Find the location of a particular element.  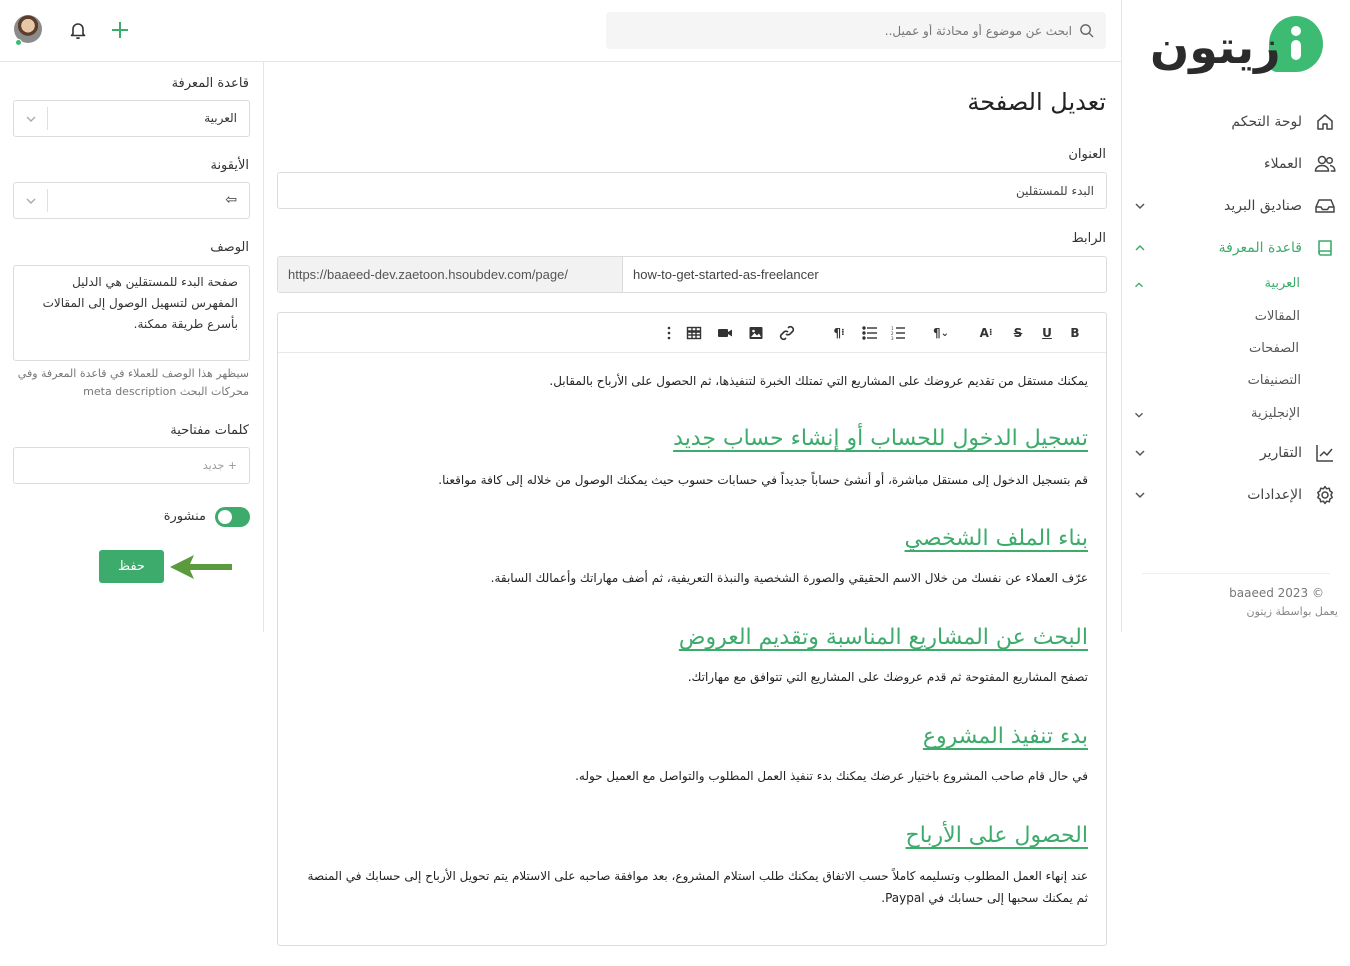

powered-by: يعمل بواسطة زيتون is located at coordinates (1292, 611).